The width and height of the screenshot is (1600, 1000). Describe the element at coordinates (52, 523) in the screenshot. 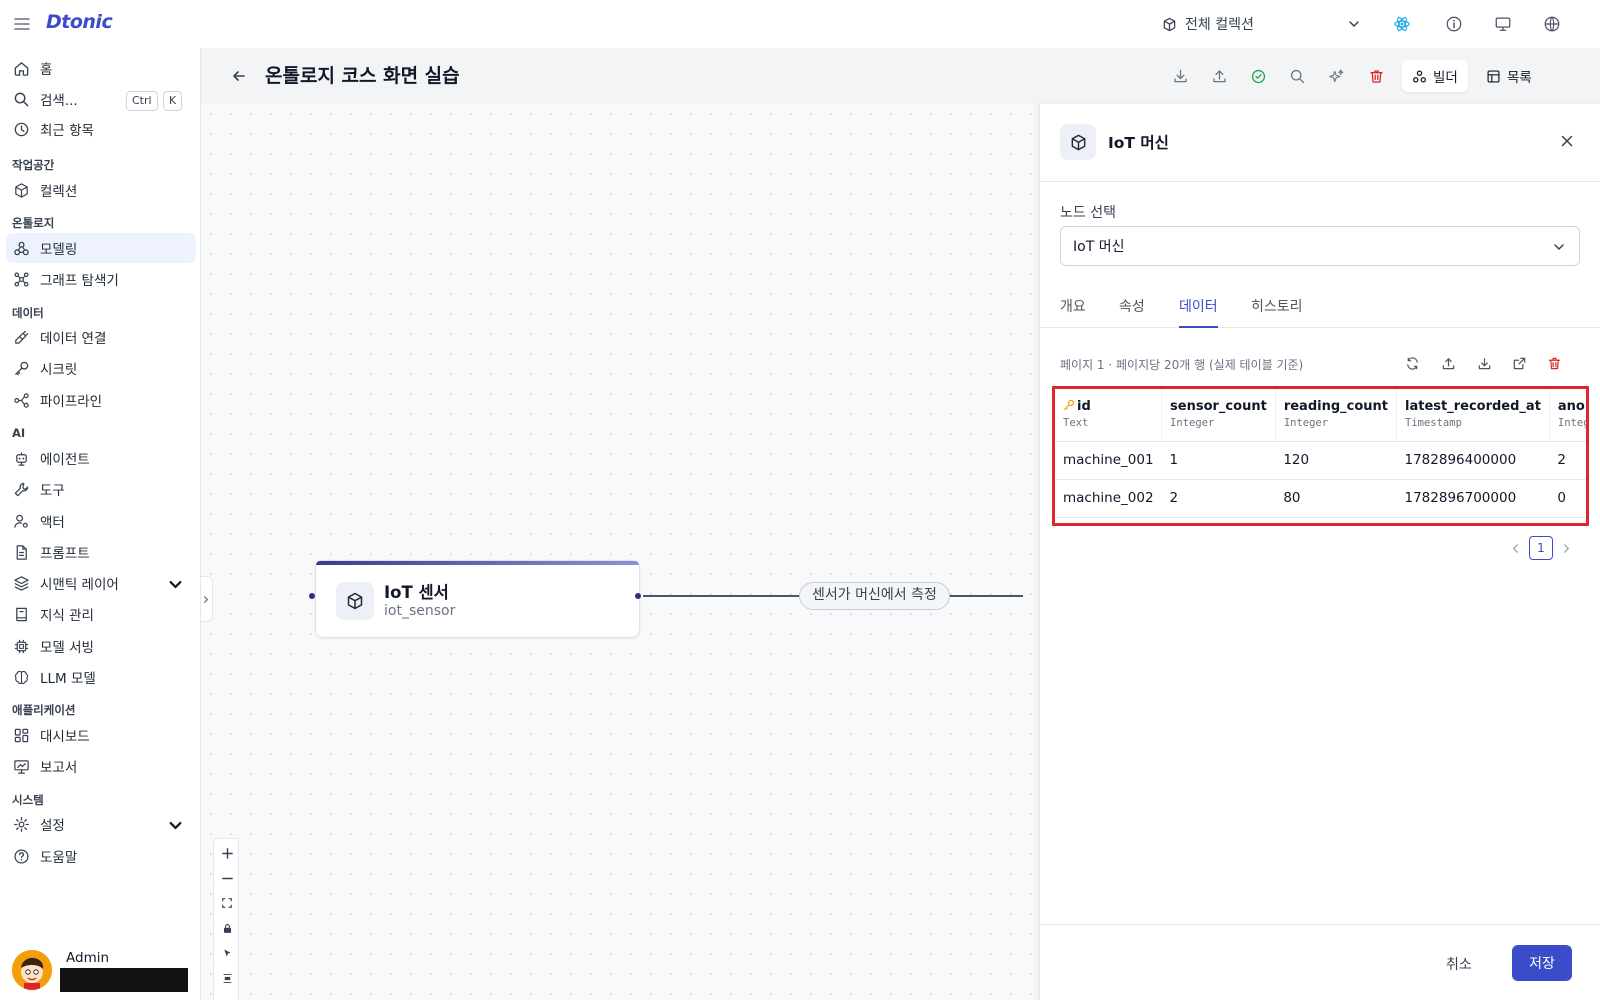

I see `sidebar-item-label: 액터` at that location.